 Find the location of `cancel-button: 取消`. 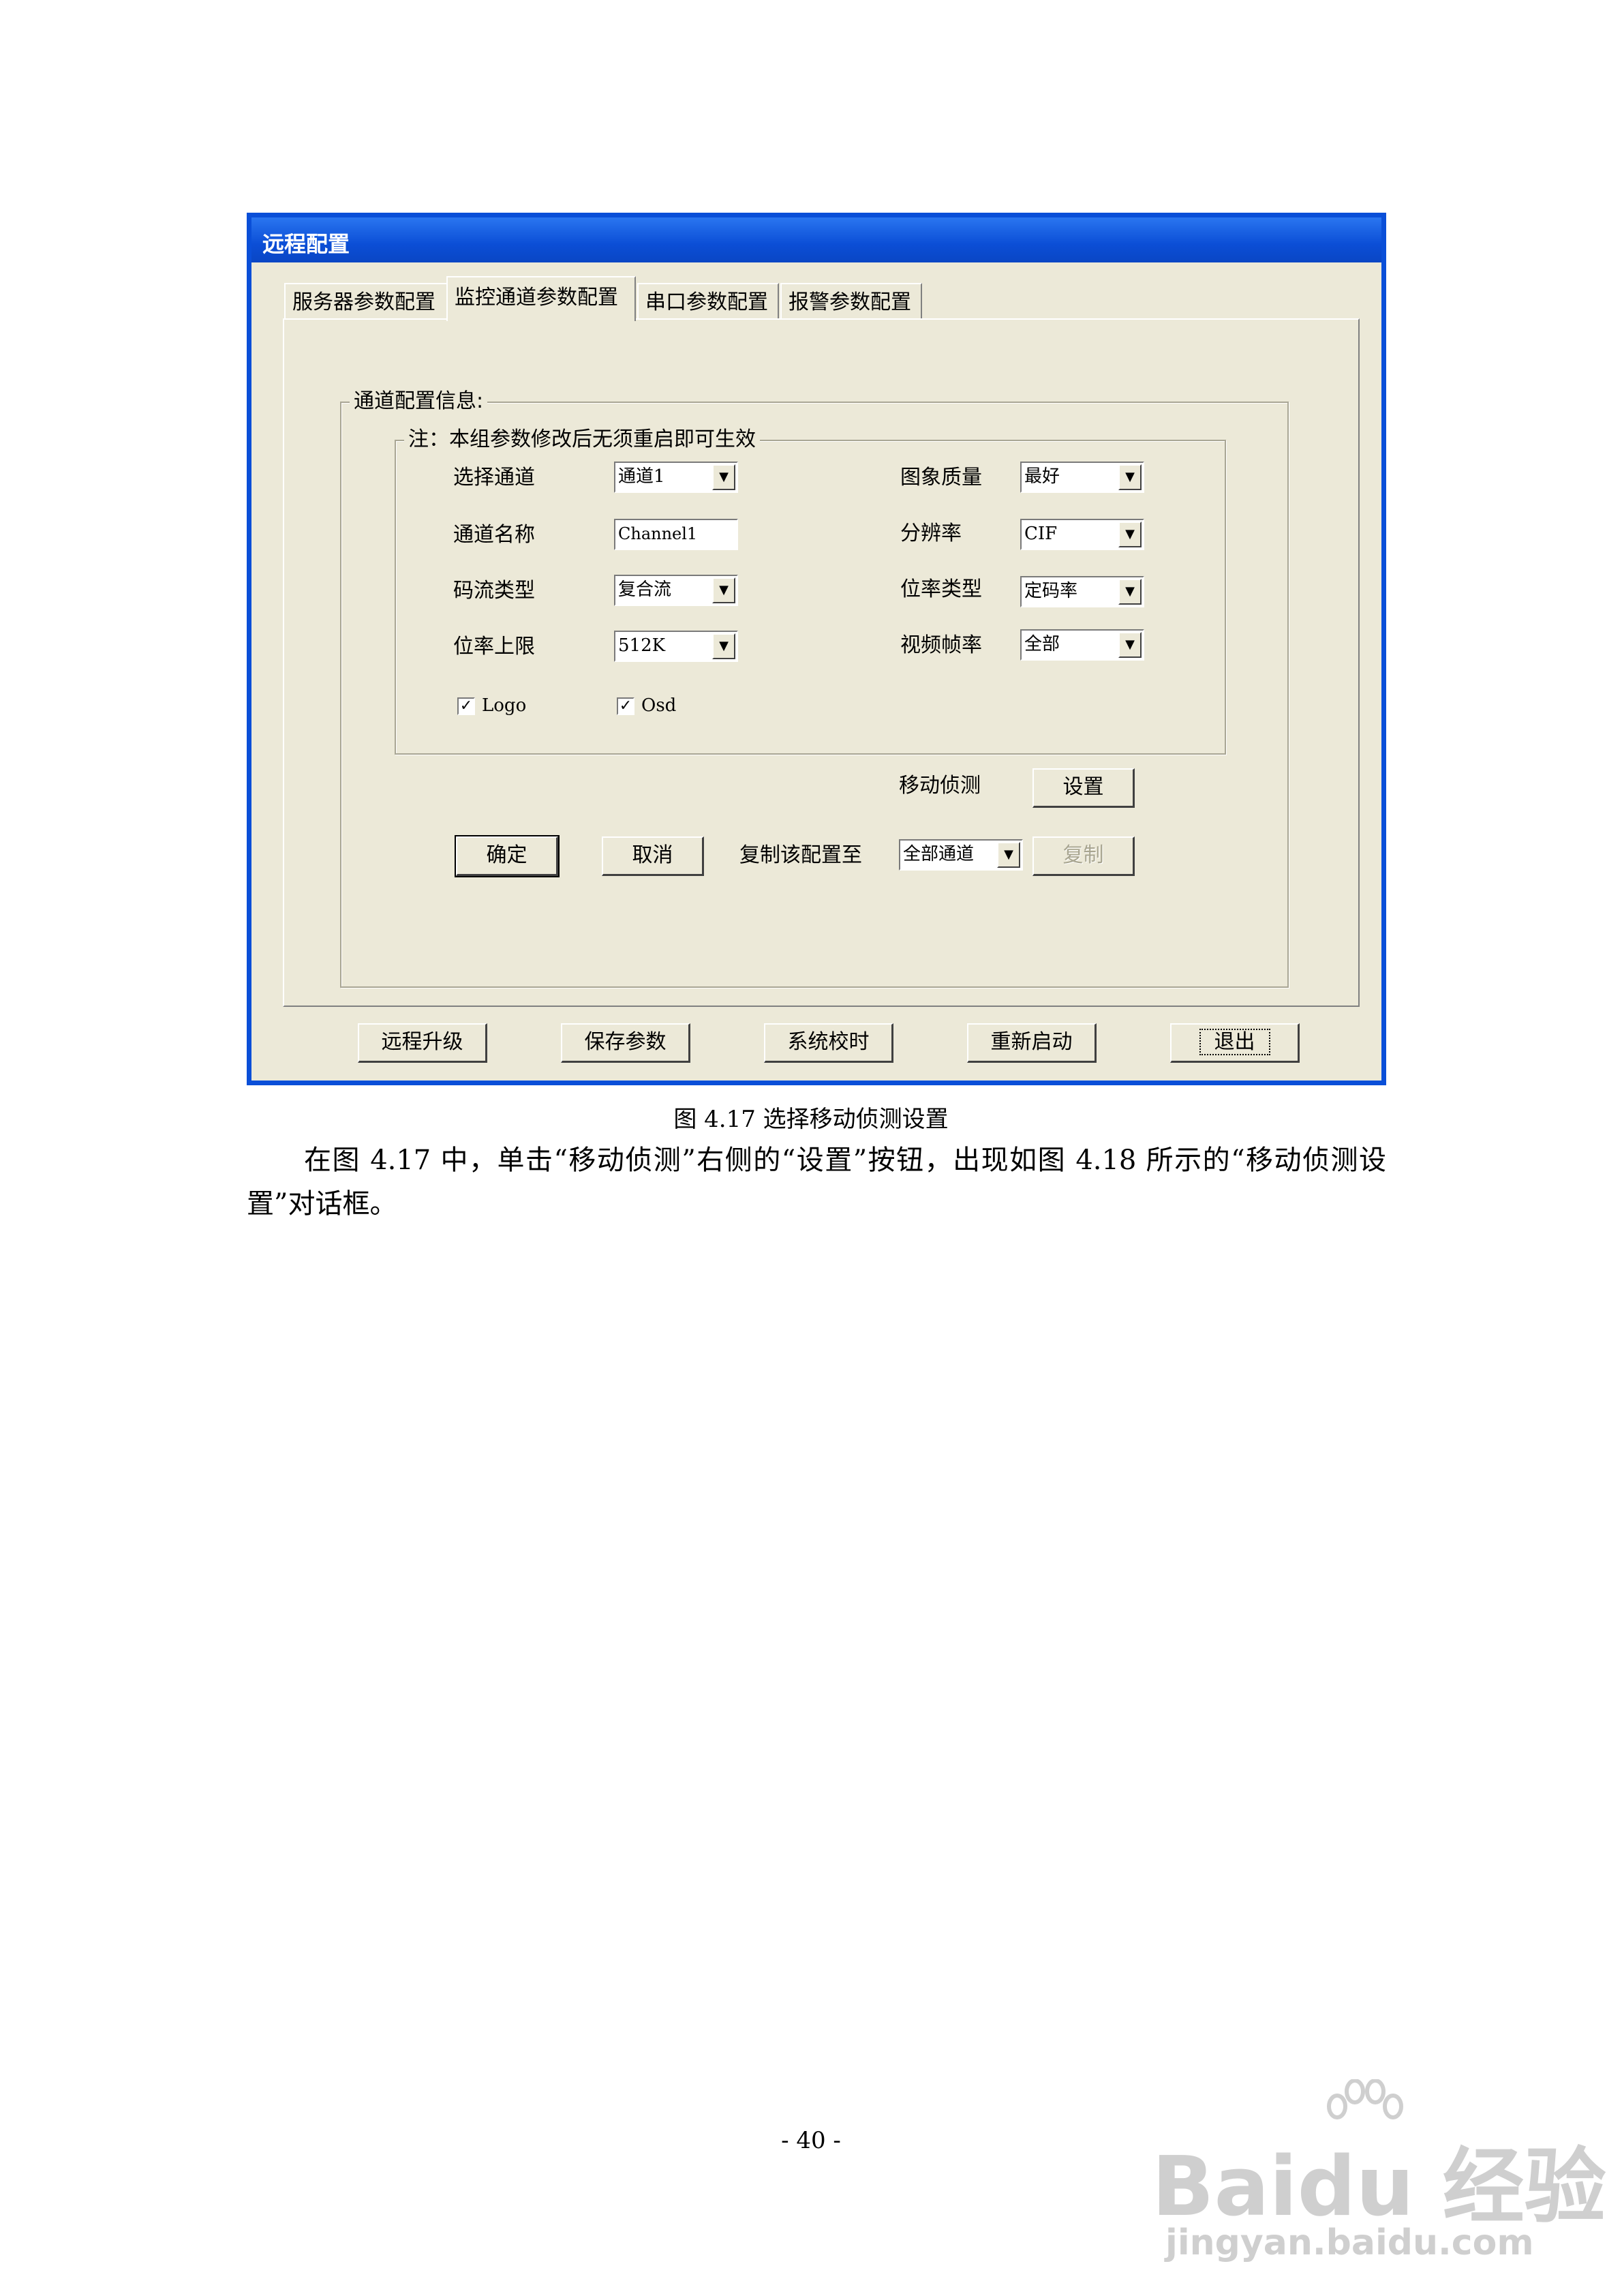

cancel-button: 取消 is located at coordinates (653, 856).